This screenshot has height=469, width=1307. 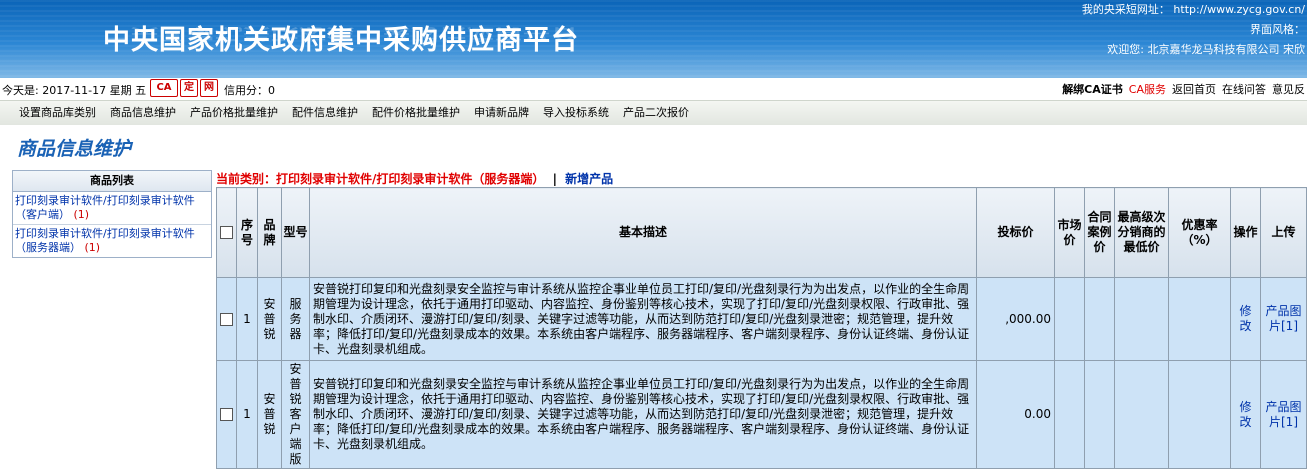 I want to click on current-category: 当前类别：打印刻录审计软件/打印刻录审计软件（服务器端） | 新增产品, so click(x=414, y=178).